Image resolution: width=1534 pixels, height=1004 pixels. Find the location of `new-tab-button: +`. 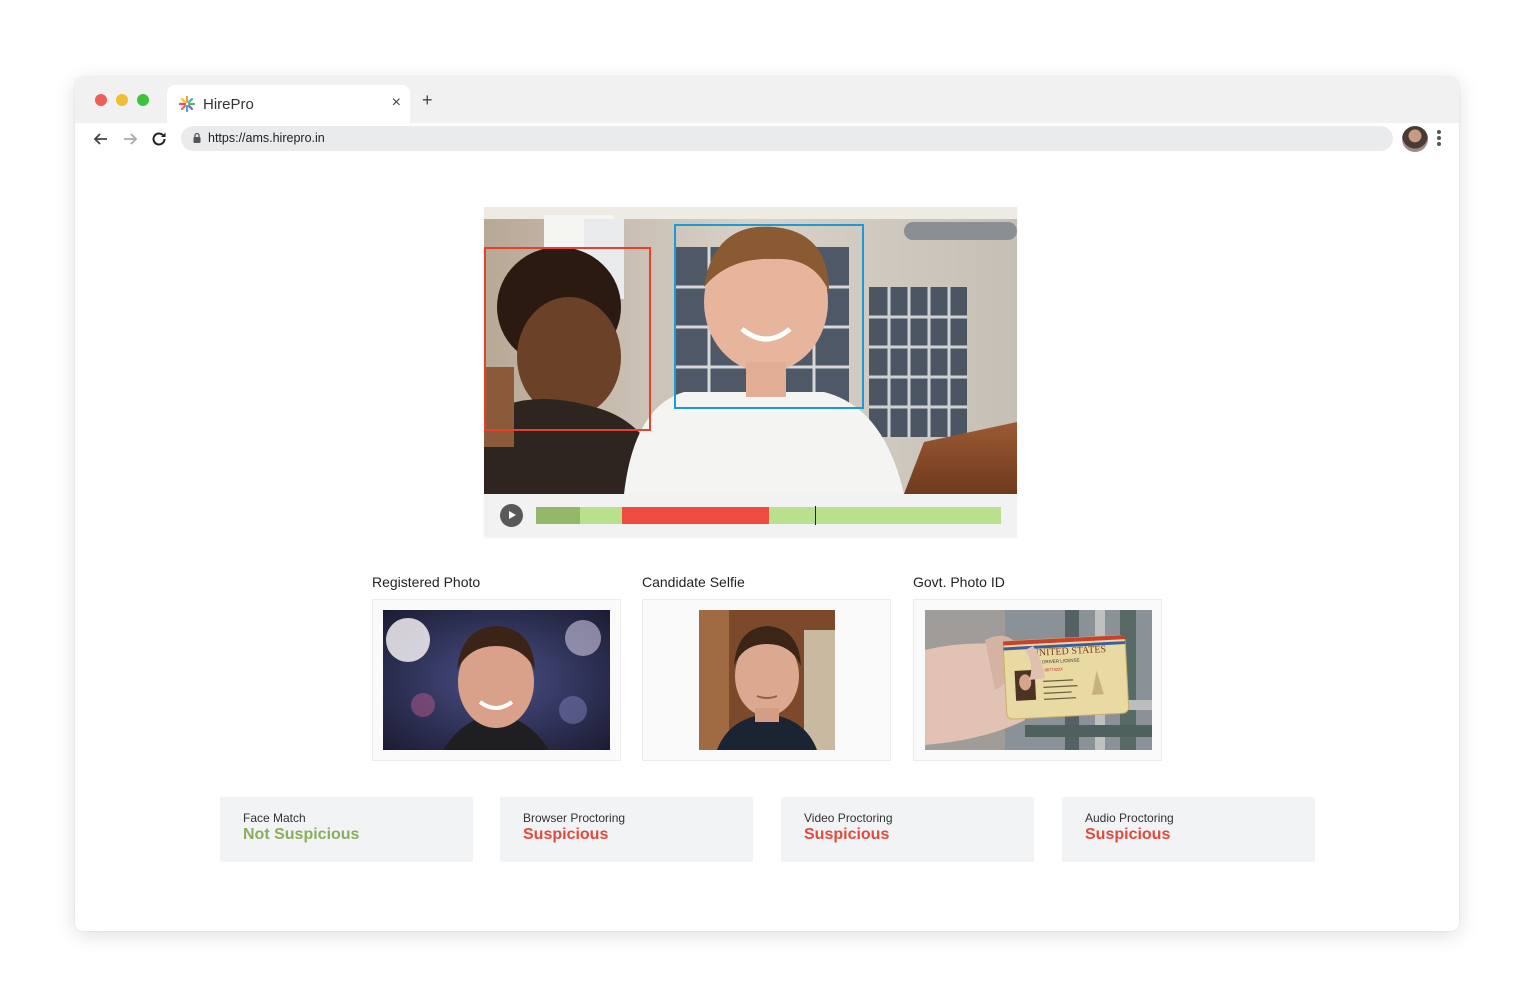

new-tab-button: + is located at coordinates (427, 100).